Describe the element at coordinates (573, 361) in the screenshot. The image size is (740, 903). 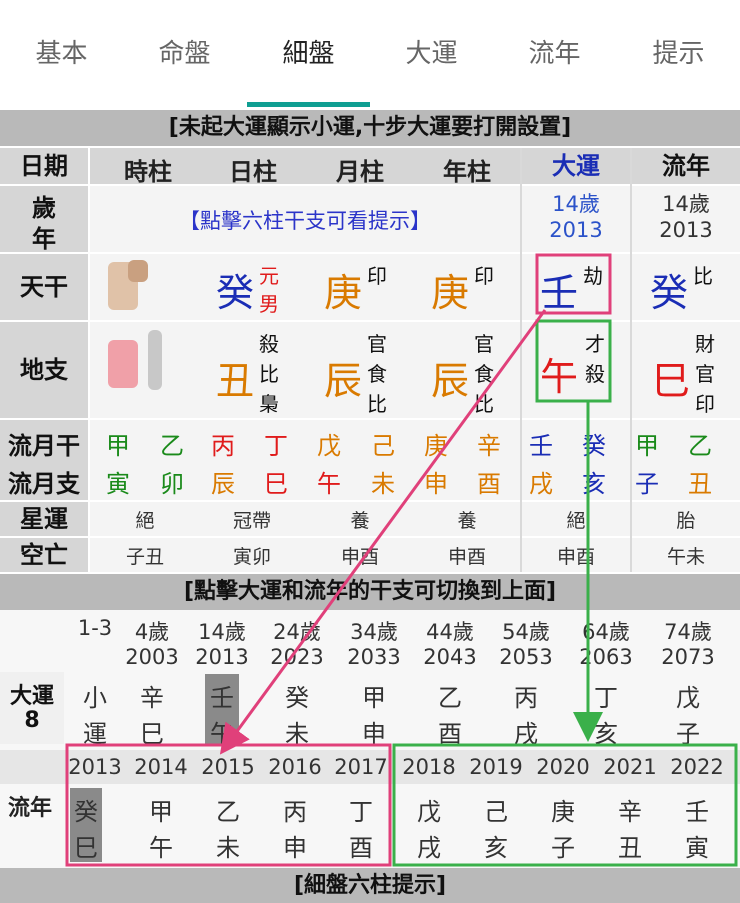
I see `dayun-branch-highlight-box` at that location.